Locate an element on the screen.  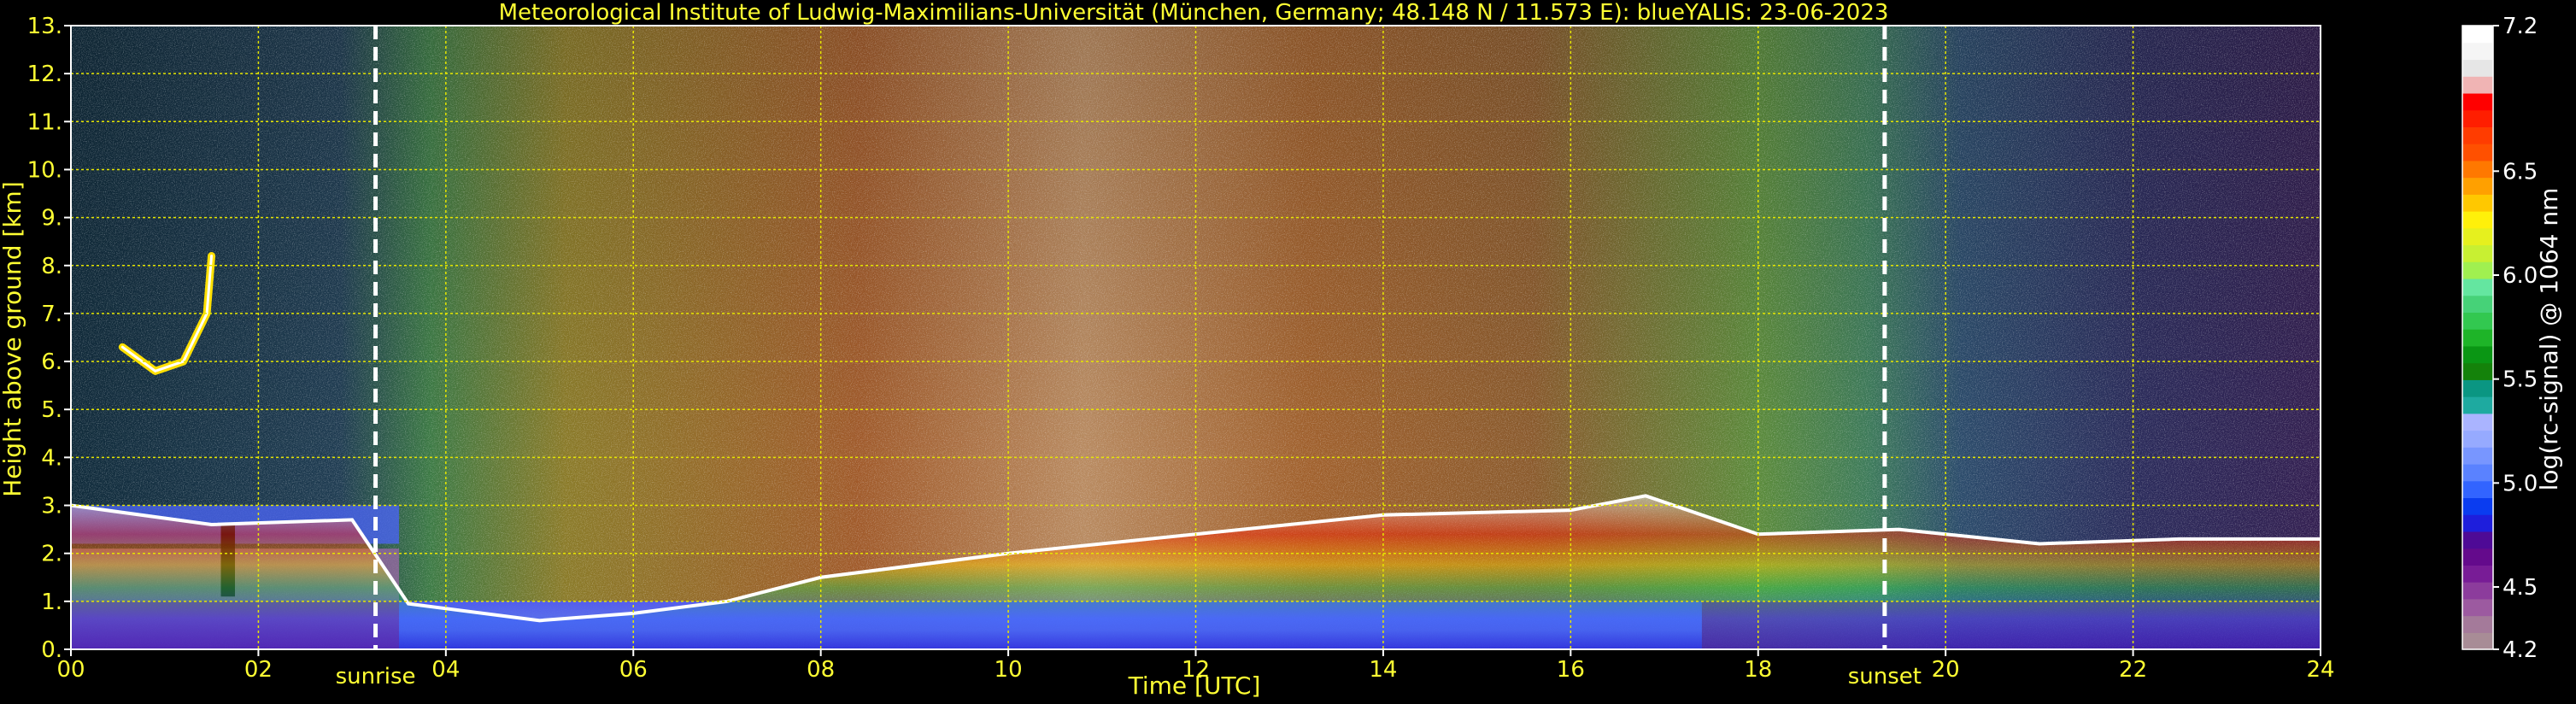
x-tick-label: 10 is located at coordinates (1009, 670).